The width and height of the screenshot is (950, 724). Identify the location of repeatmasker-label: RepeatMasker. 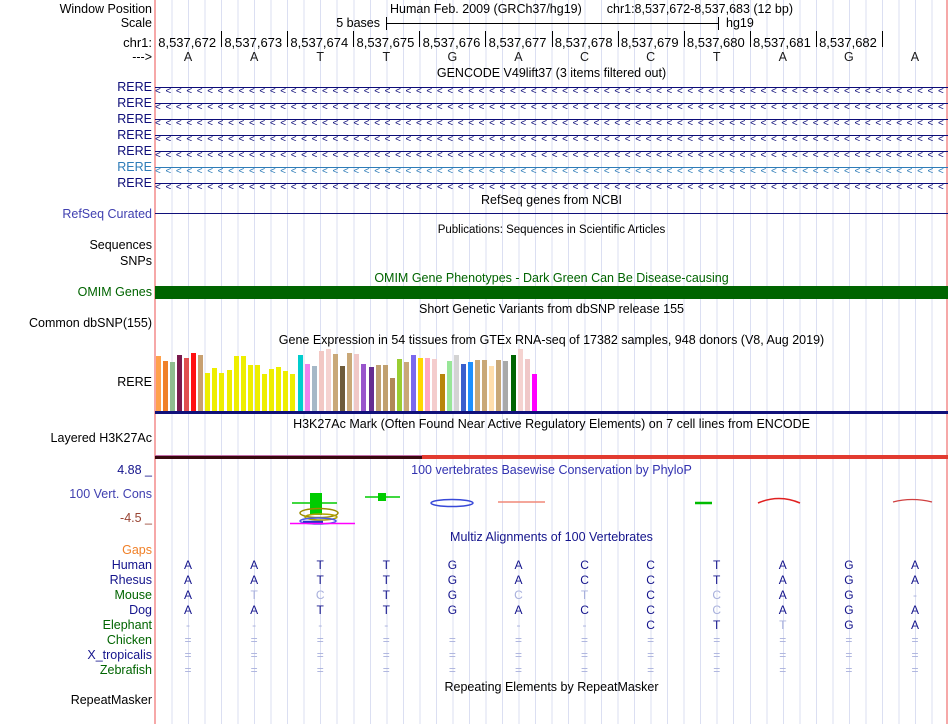
(76, 700).